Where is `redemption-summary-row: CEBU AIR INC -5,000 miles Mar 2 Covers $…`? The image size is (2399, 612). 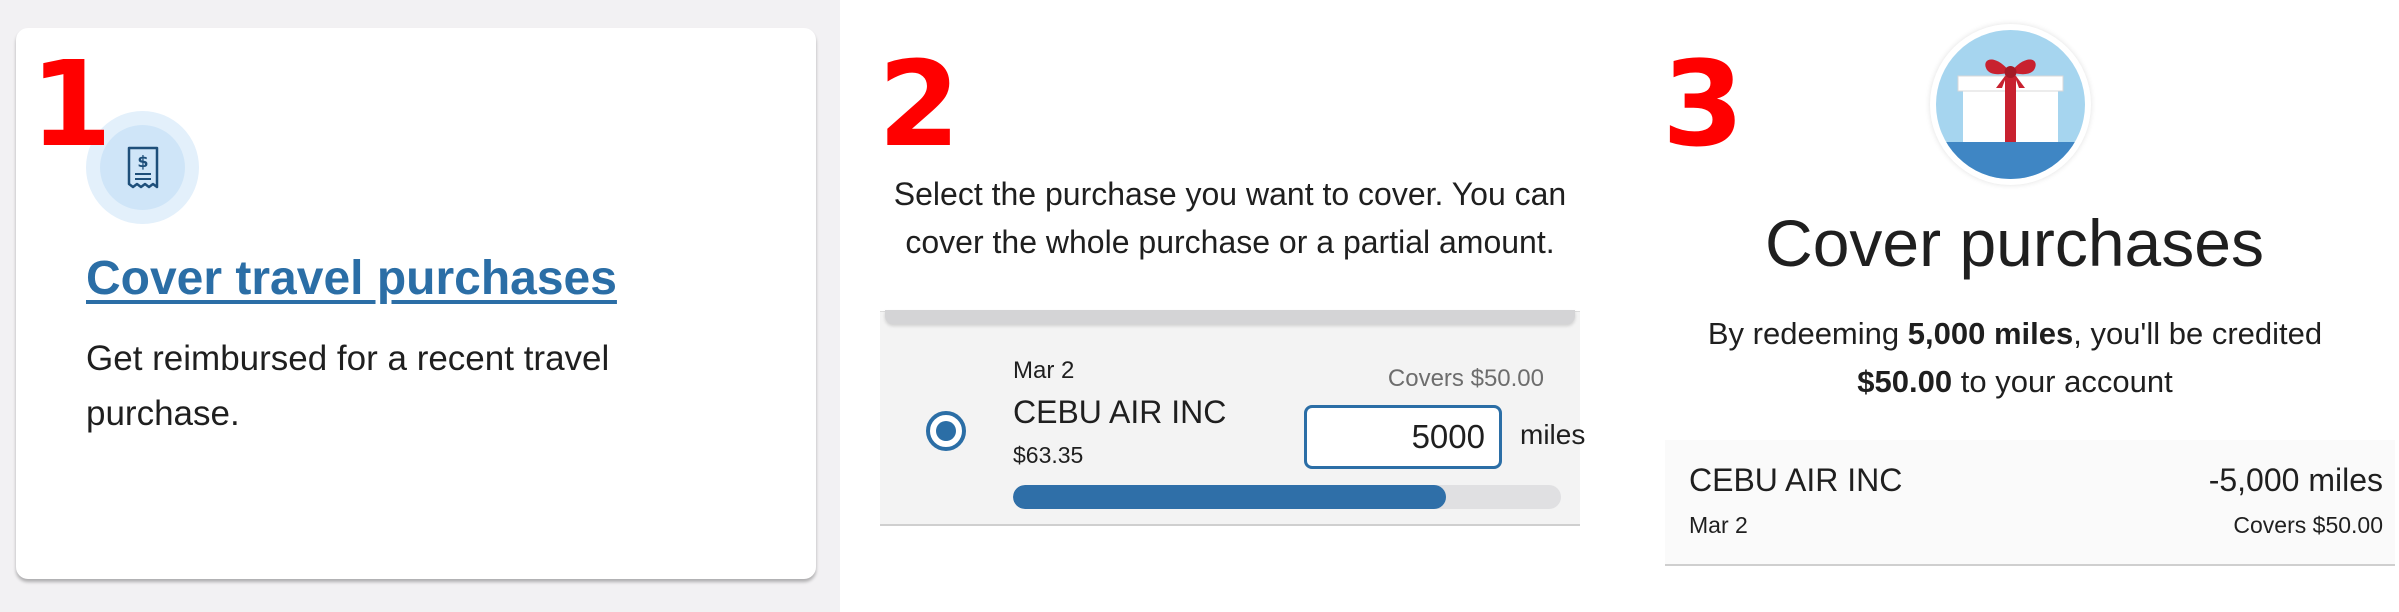
redemption-summary-row: CEBU AIR INC -5,000 miles Mar 2 Covers $… is located at coordinates (2030, 503).